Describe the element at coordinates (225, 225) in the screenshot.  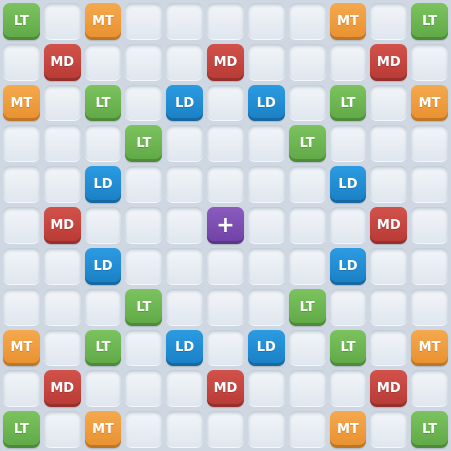
I see `center-star-tile: +` at that location.